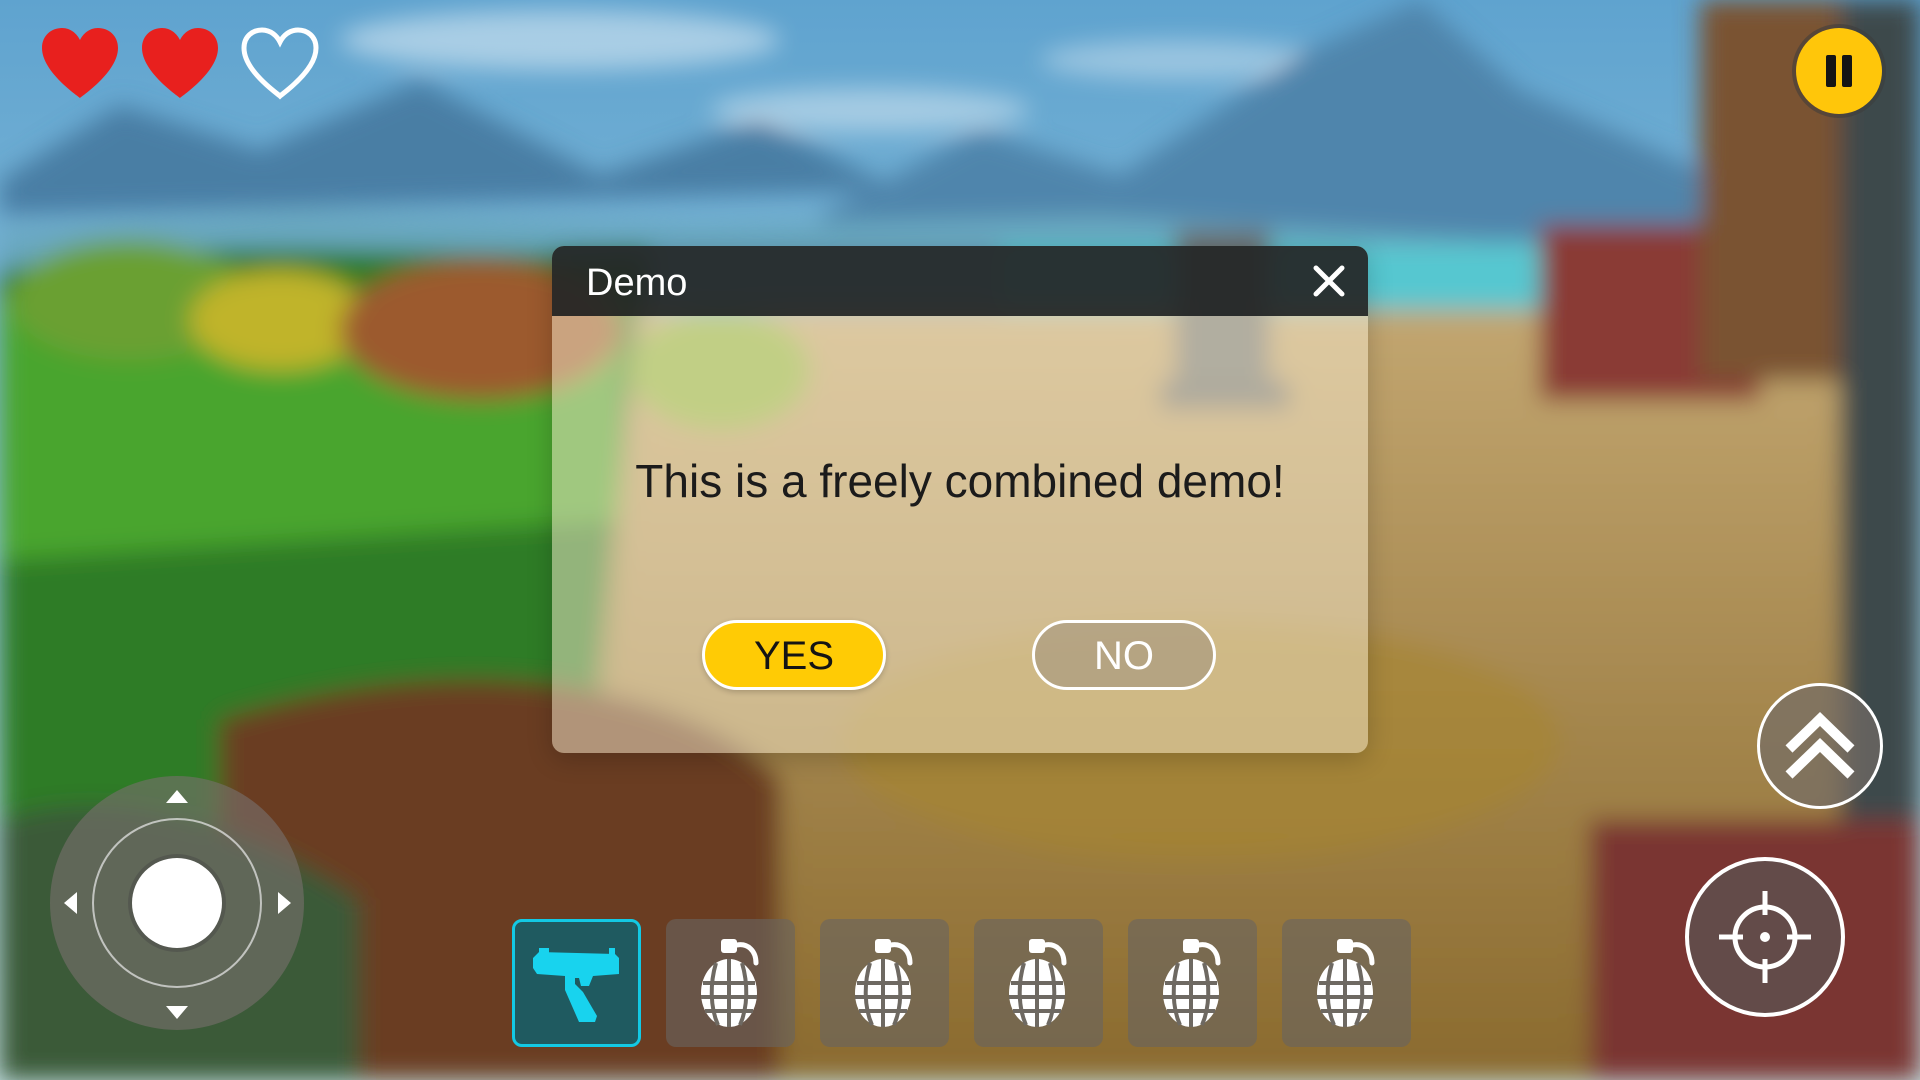  I want to click on heart-empty-icon, so click(280, 63).